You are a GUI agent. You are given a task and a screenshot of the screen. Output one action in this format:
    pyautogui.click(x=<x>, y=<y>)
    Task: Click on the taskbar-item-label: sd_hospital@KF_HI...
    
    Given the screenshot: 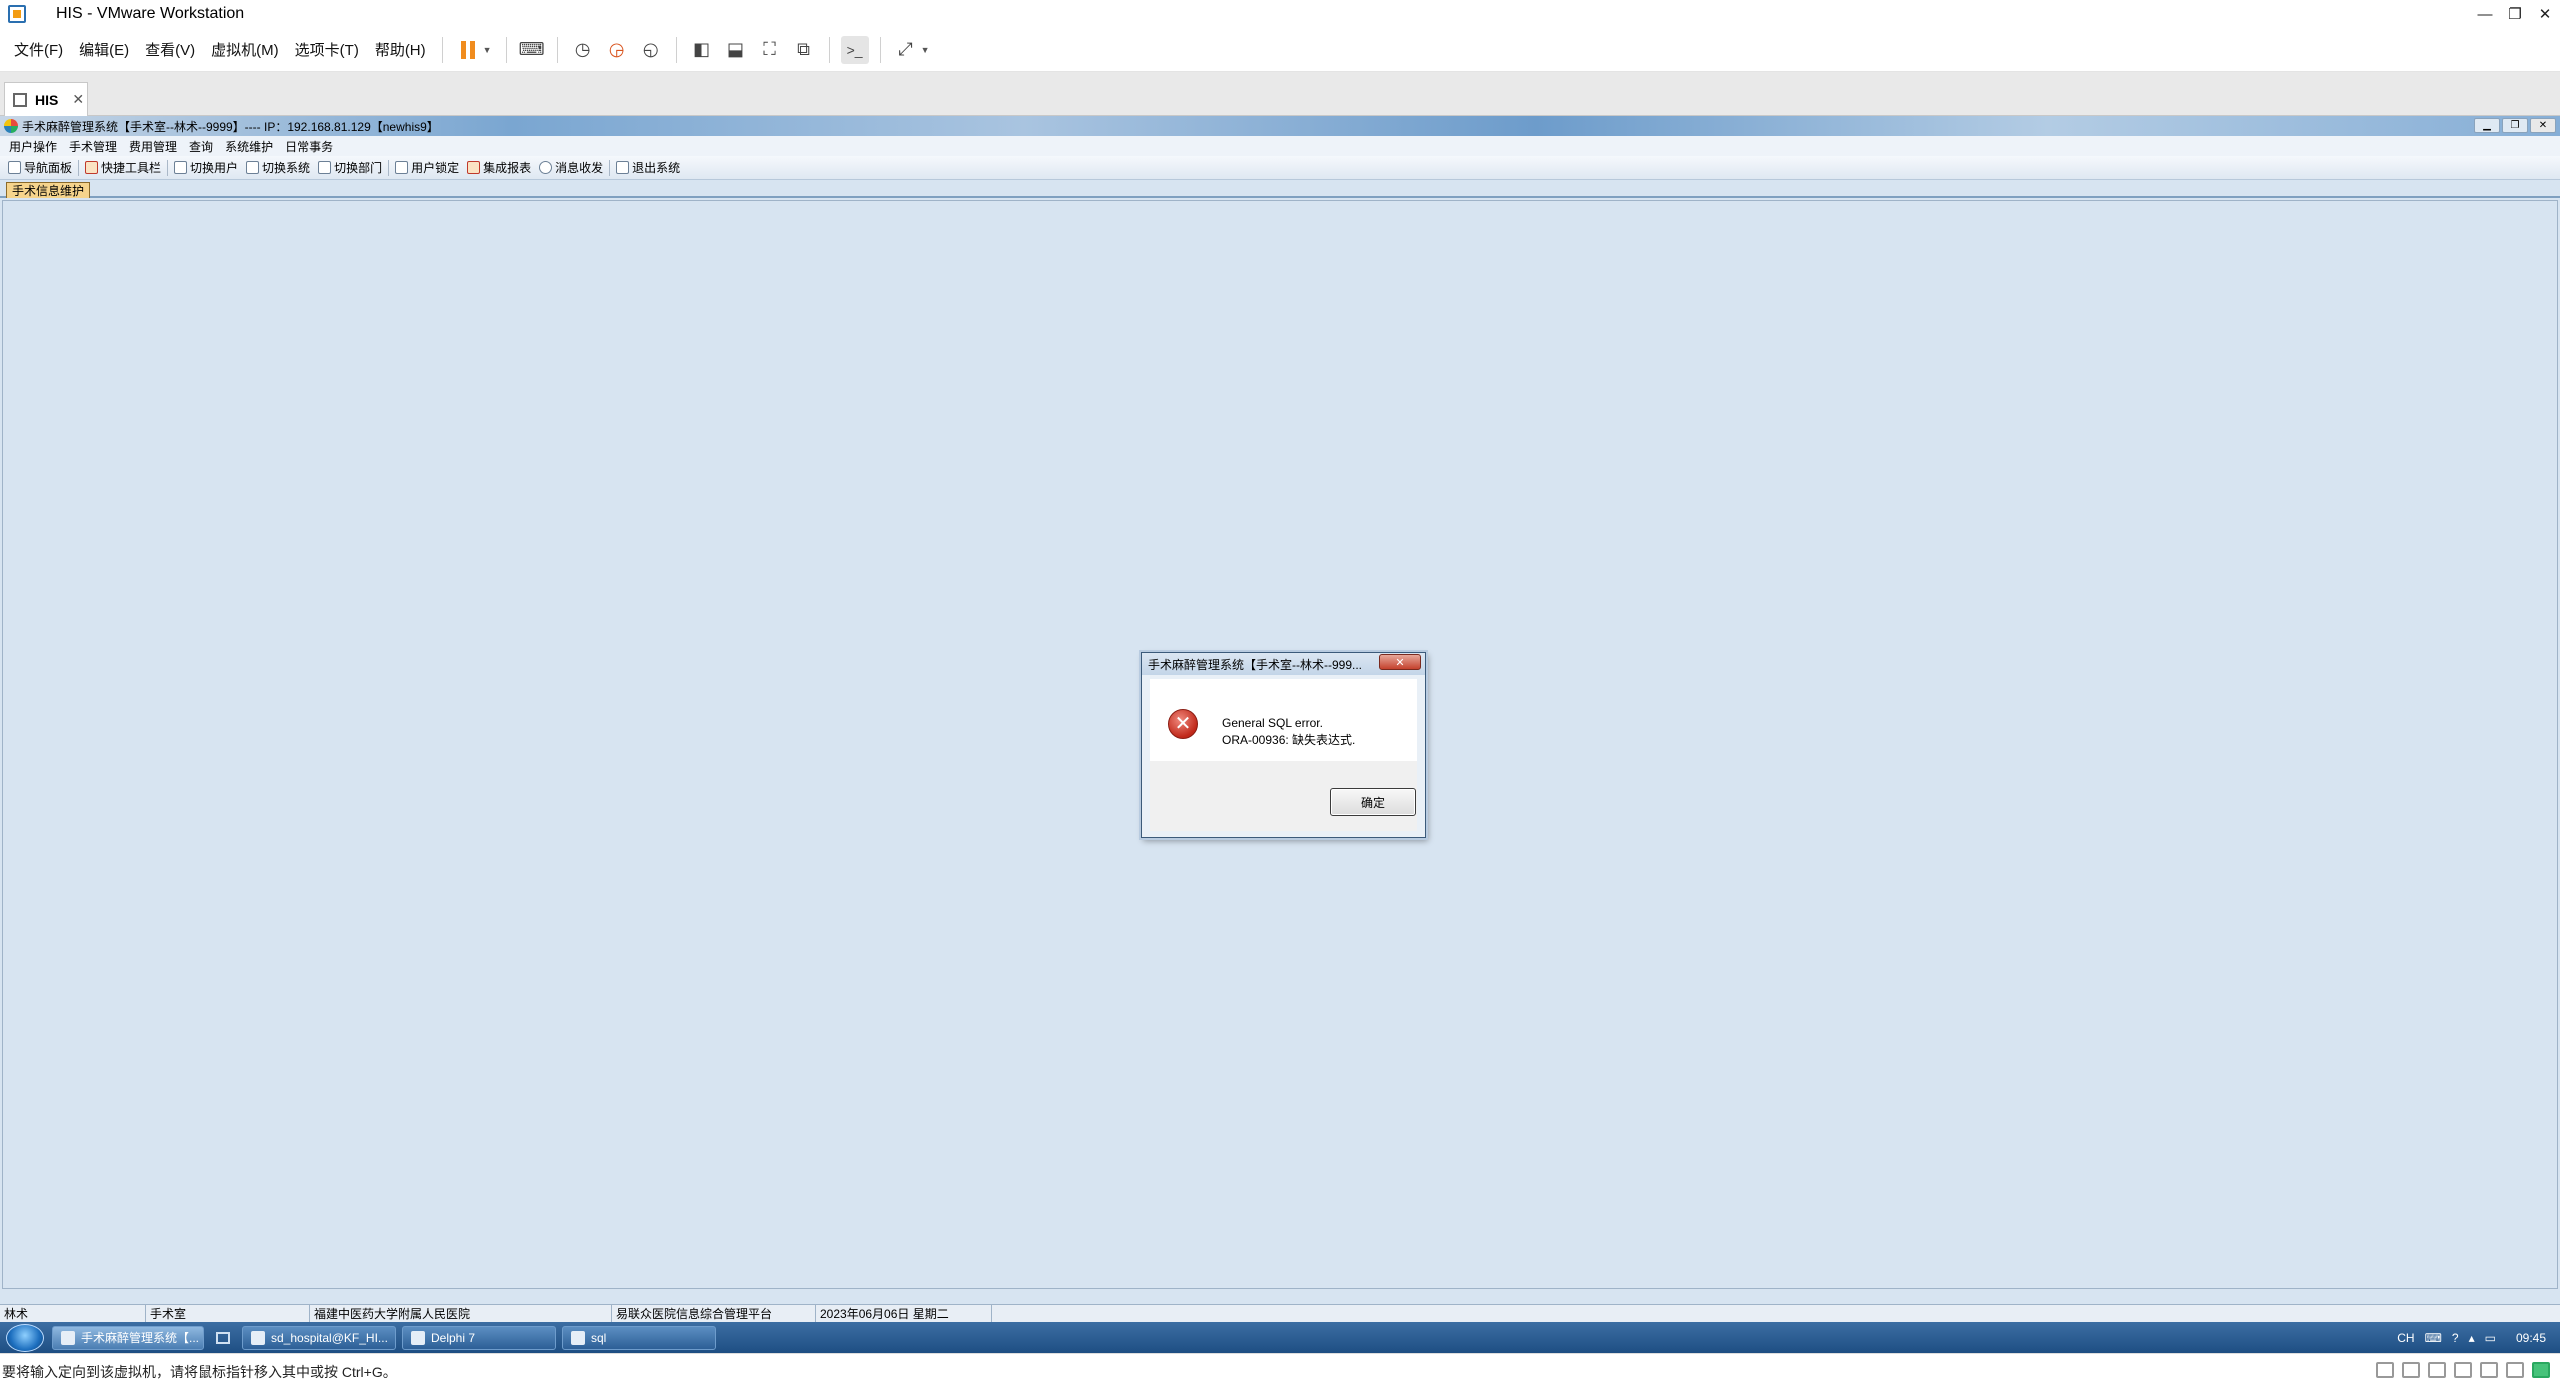 What is the action you would take?
    pyautogui.click(x=329, y=1337)
    